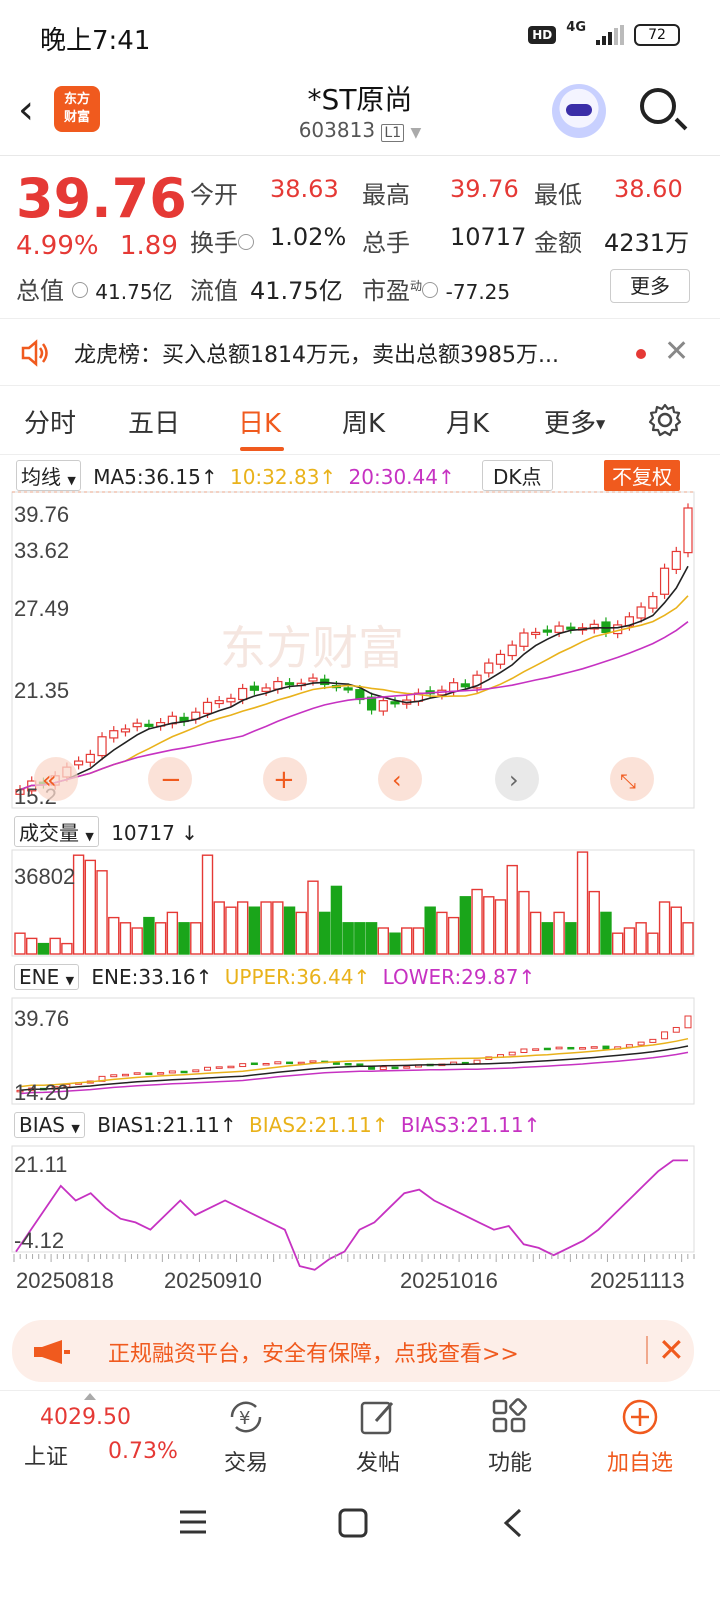  What do you see at coordinates (658, 106) in the screenshot?
I see `search-icon` at bounding box center [658, 106].